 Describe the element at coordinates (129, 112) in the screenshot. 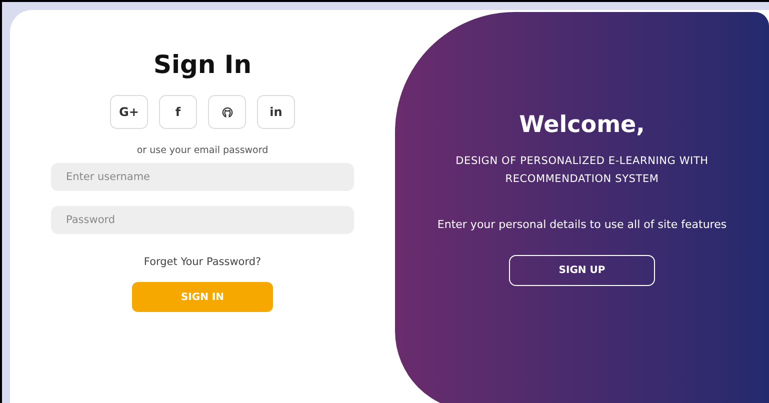

I see `social-button: G+` at that location.